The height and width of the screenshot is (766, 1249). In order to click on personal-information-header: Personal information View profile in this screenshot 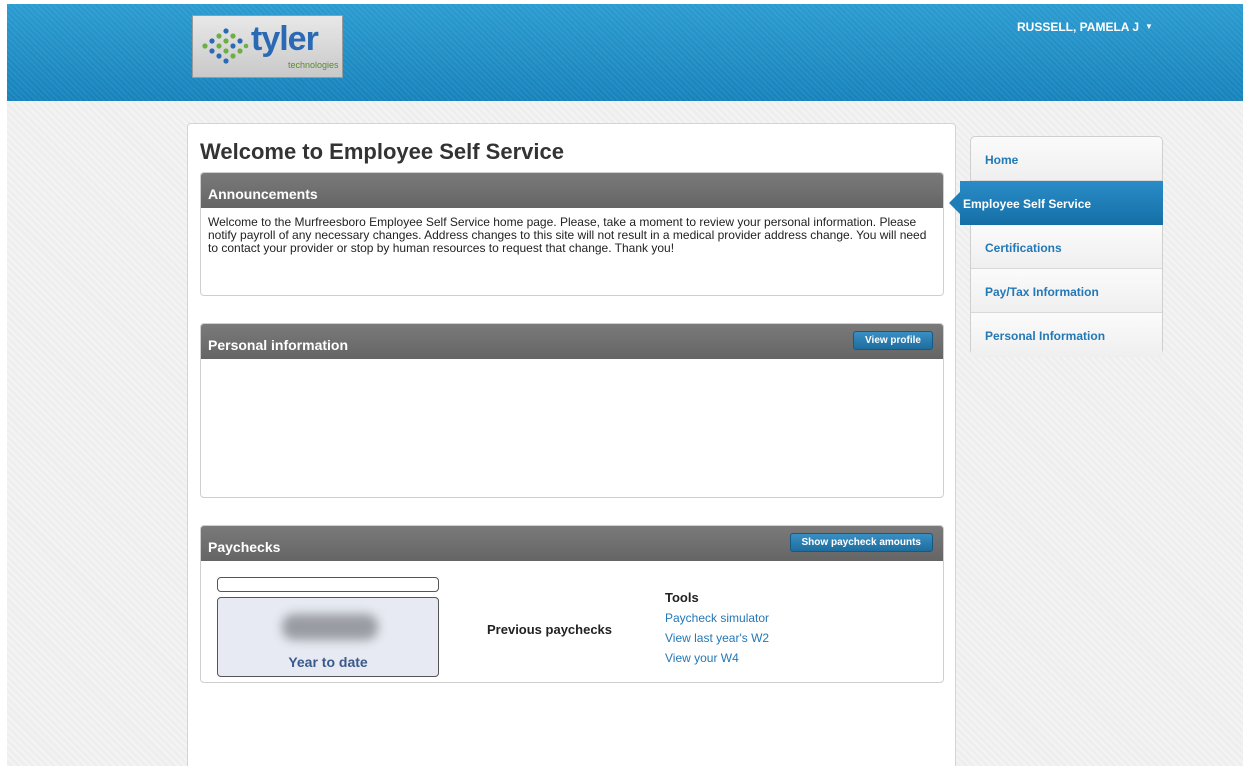, I will do `click(572, 341)`.